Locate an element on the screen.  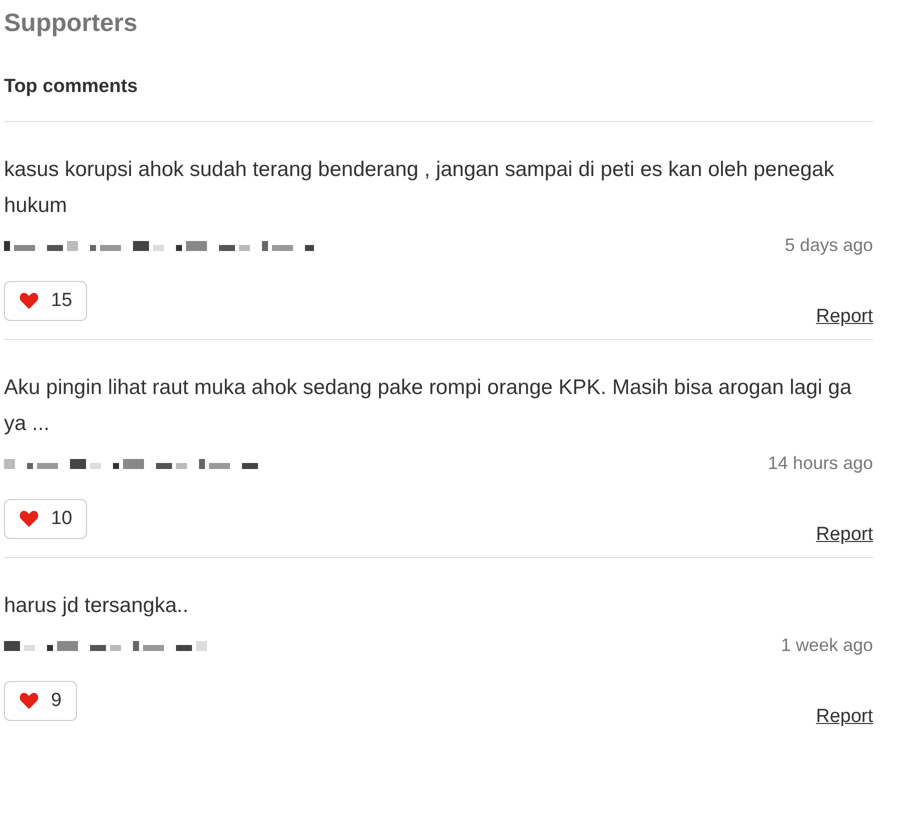
section-heading: Top comments is located at coordinates (71, 87).